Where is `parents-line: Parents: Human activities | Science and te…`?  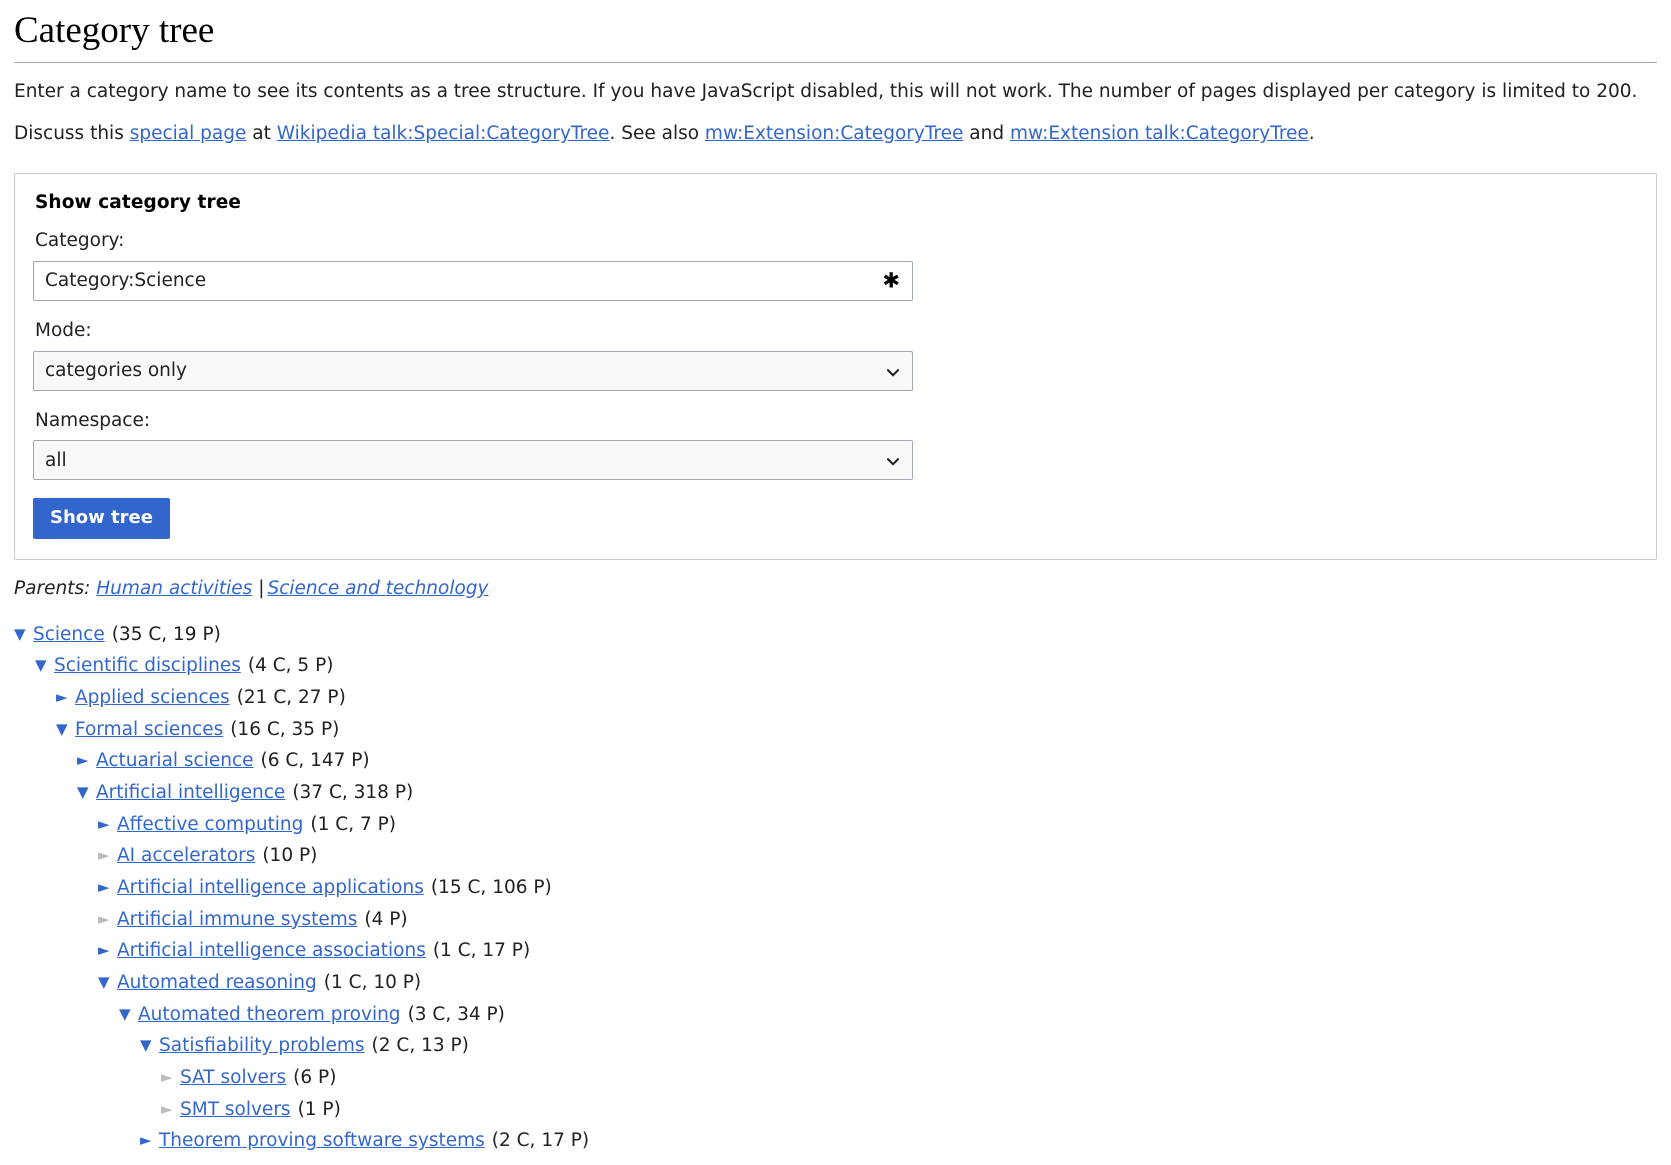 parents-line: Parents: Human activities | Science and te… is located at coordinates (835, 588).